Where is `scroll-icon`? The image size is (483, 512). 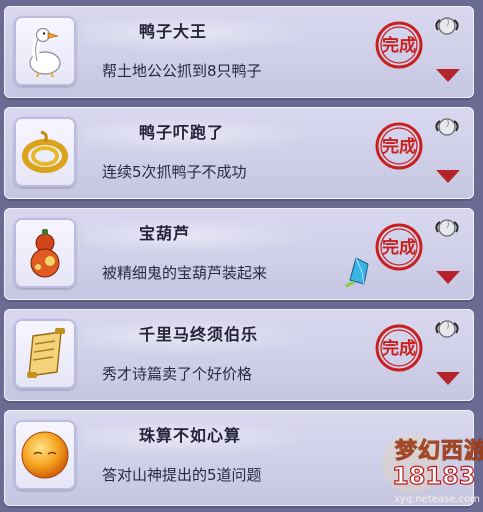
scroll-icon is located at coordinates (46, 353).